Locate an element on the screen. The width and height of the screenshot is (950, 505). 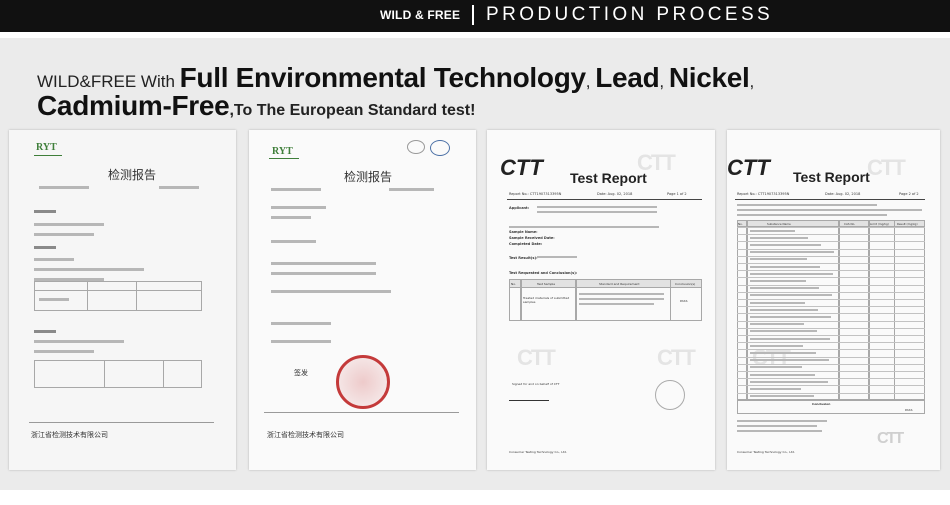
doc3-row-3: Sample Received Date: is located at coordinates (532, 238).